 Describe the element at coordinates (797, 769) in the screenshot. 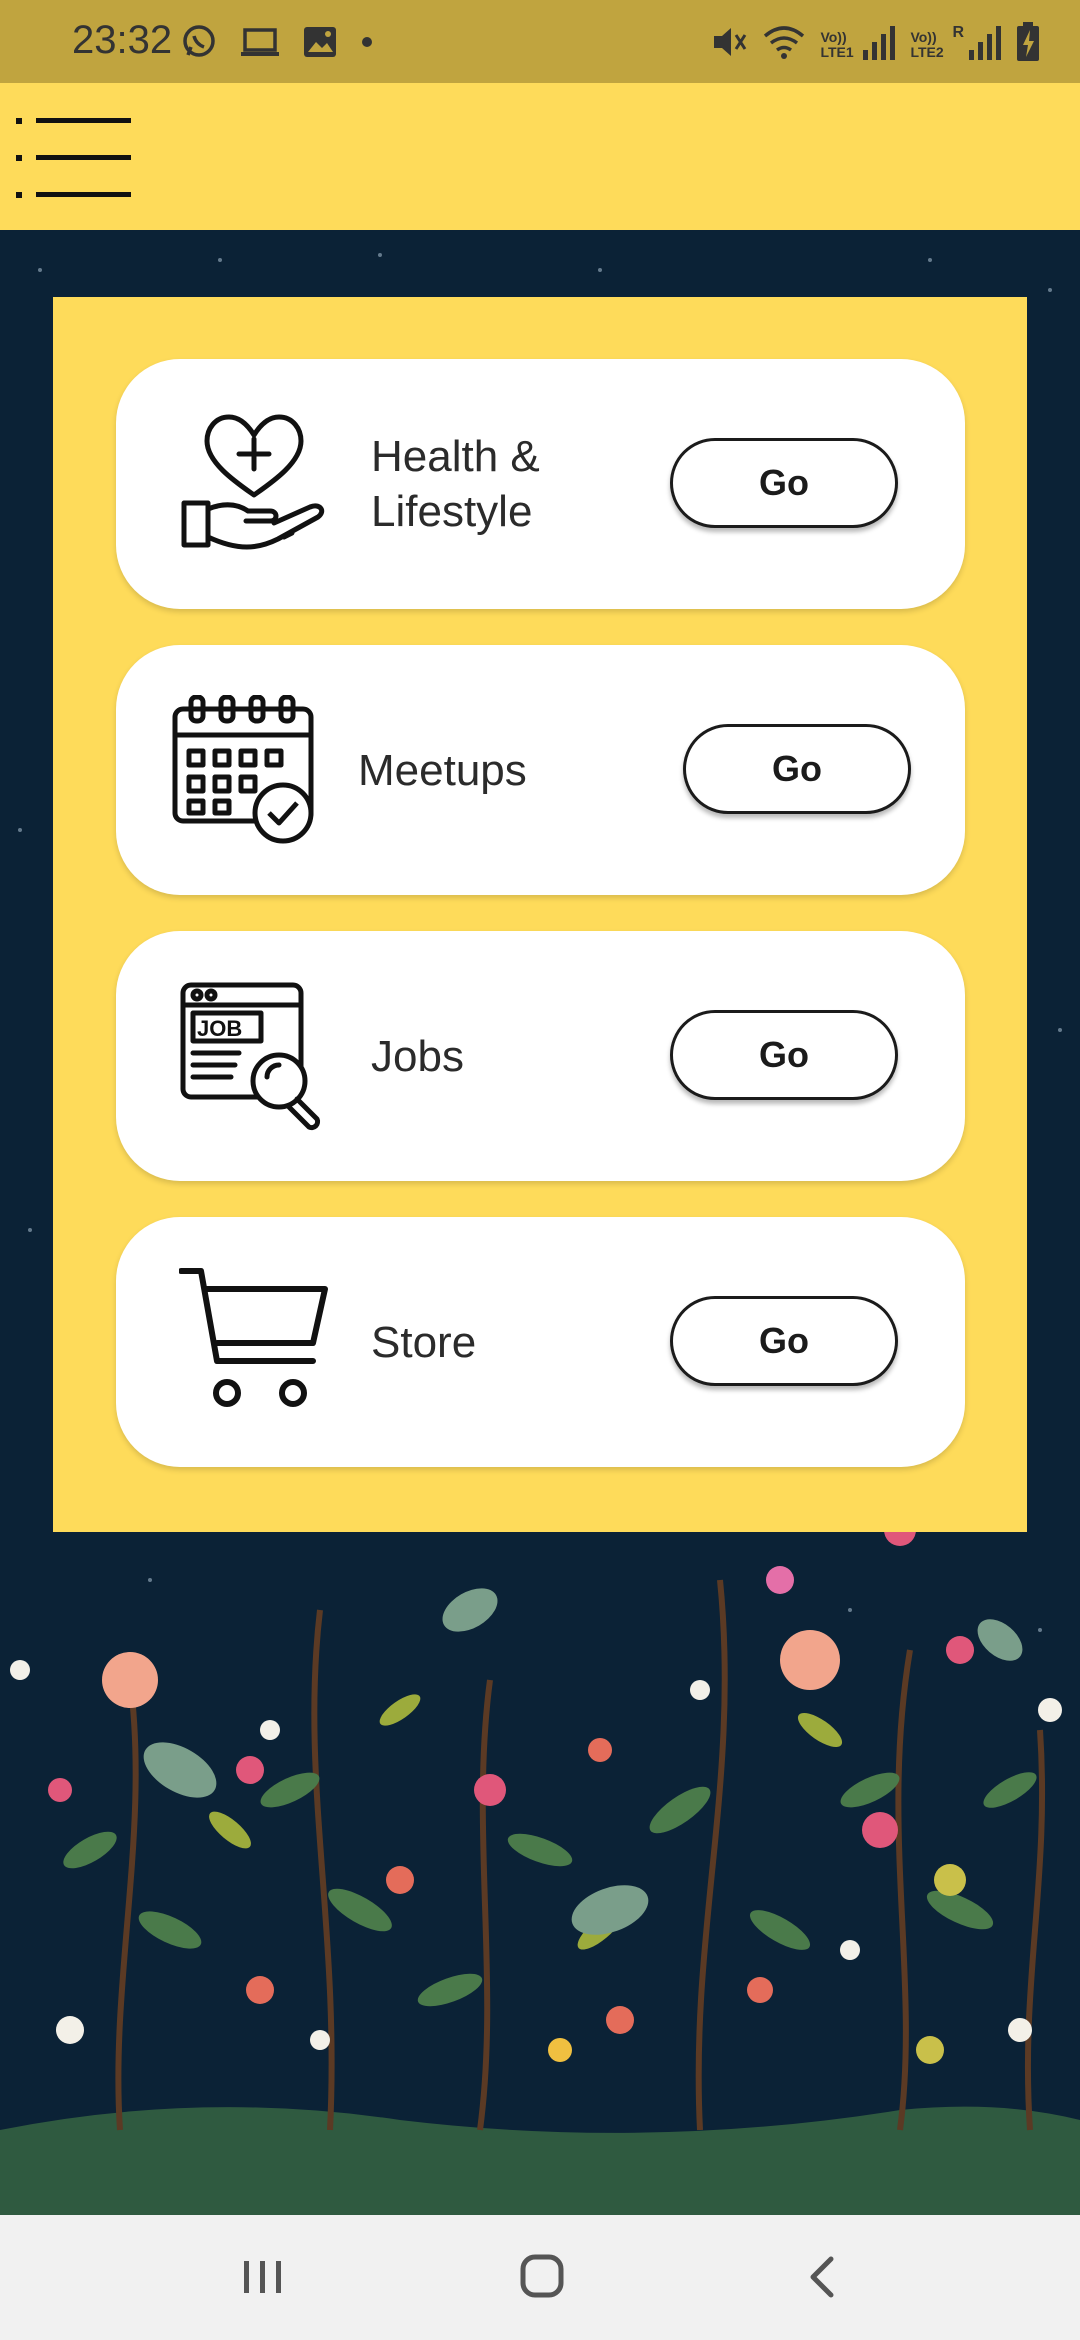

I see `go-button-meetups: Go` at that location.